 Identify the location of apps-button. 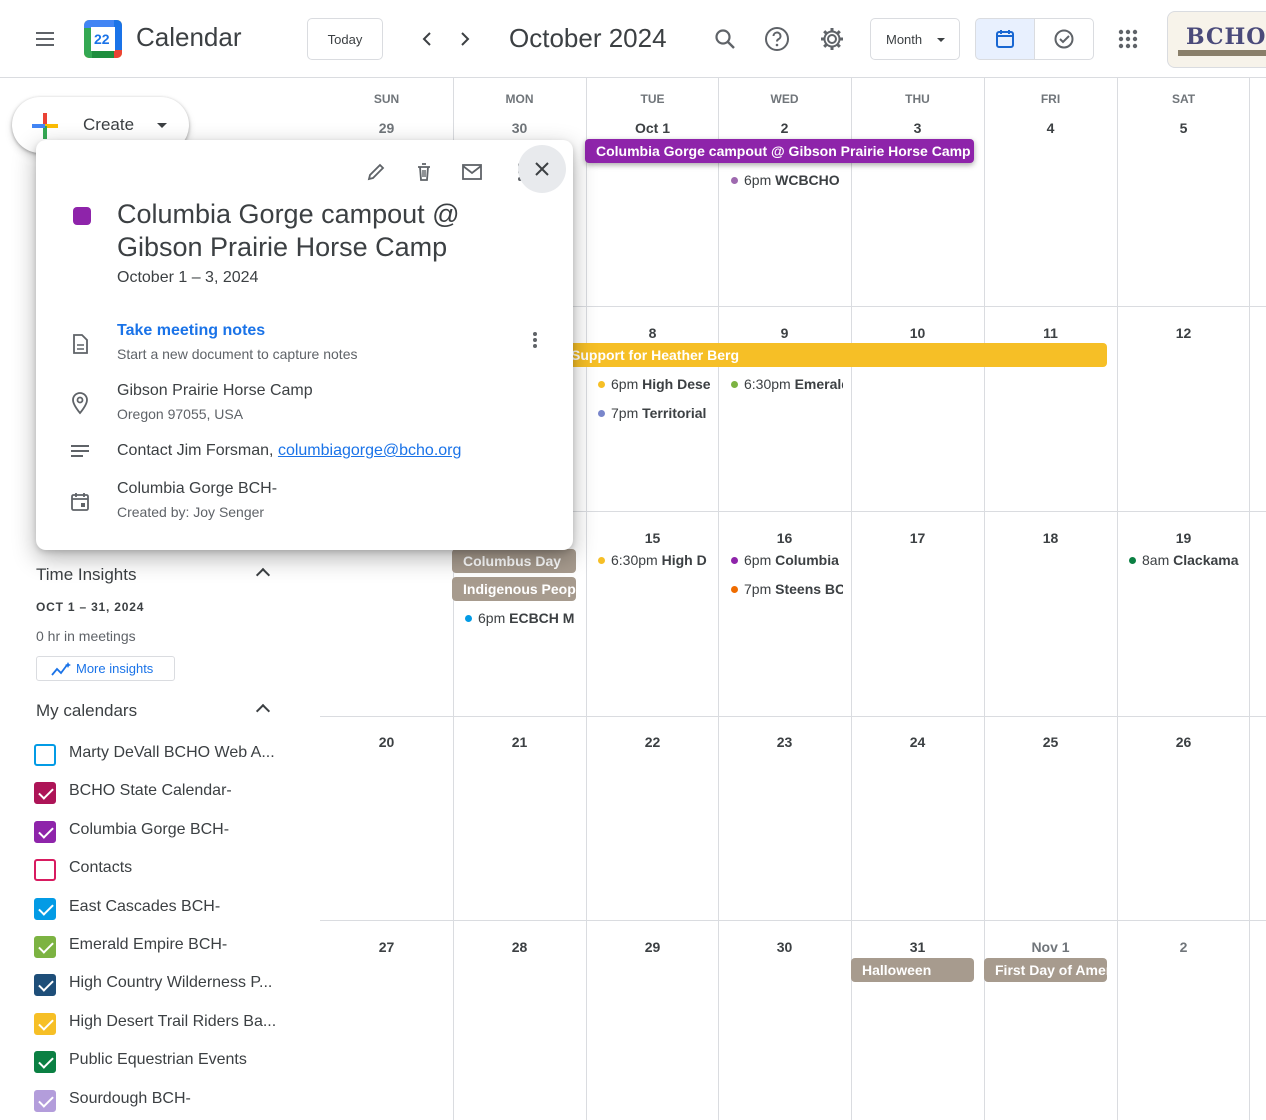
(1128, 39).